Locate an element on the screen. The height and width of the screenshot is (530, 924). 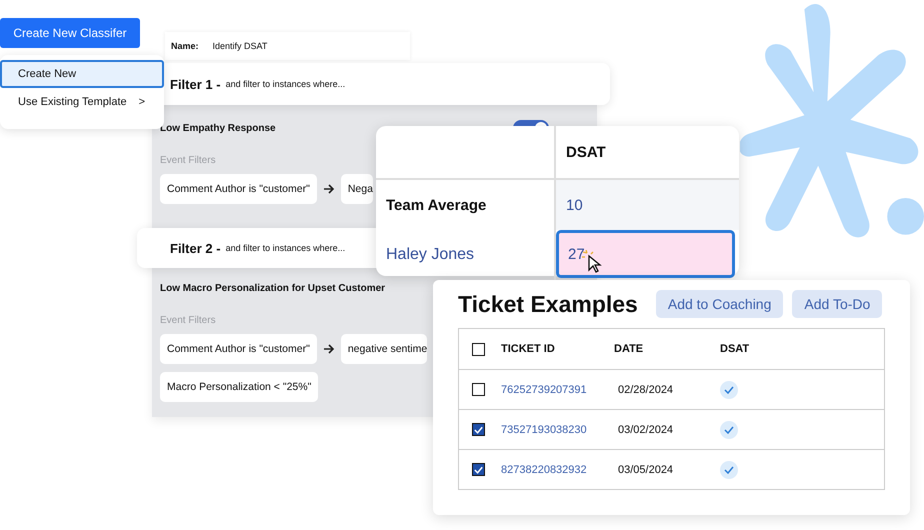
create-classifier-button: Create New Classifer is located at coordinates (70, 33).